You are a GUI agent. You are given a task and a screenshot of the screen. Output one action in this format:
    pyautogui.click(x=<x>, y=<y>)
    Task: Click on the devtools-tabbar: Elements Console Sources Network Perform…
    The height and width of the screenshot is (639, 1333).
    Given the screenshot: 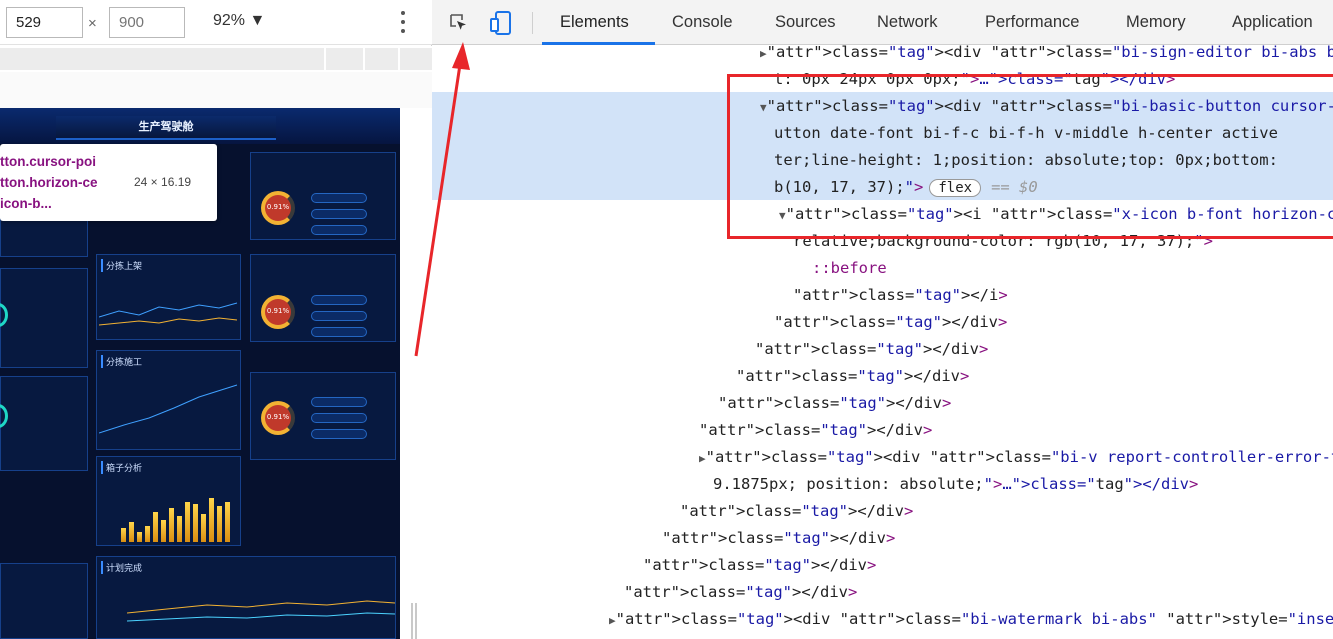 What is the action you would take?
    pyautogui.click(x=882, y=22)
    